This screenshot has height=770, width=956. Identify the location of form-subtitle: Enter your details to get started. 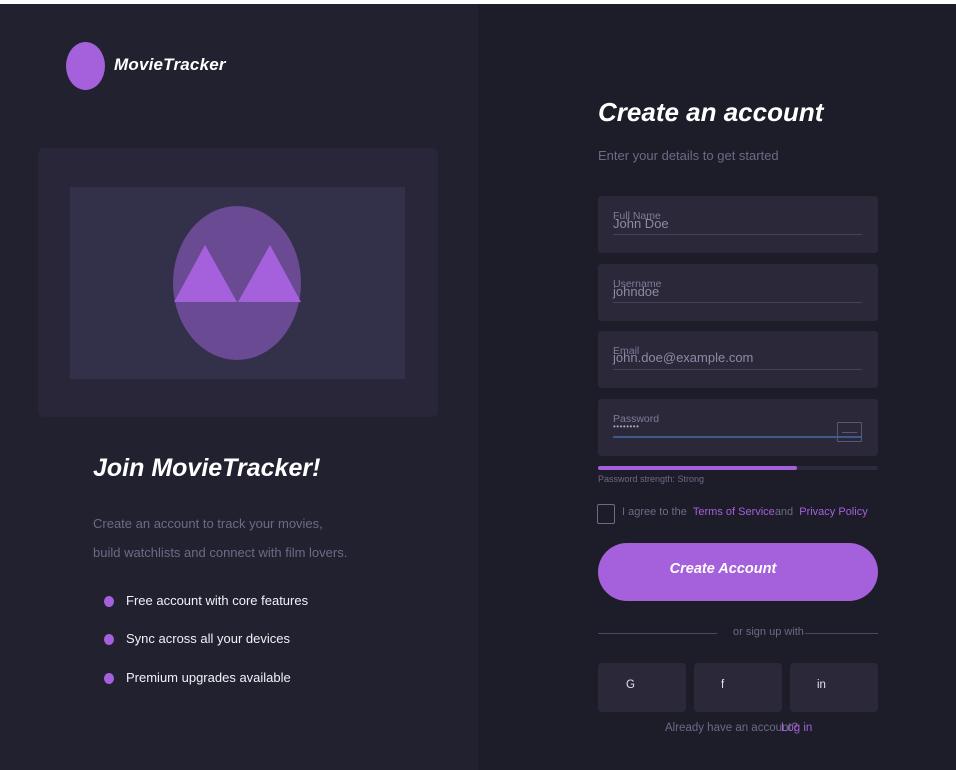
(688, 155).